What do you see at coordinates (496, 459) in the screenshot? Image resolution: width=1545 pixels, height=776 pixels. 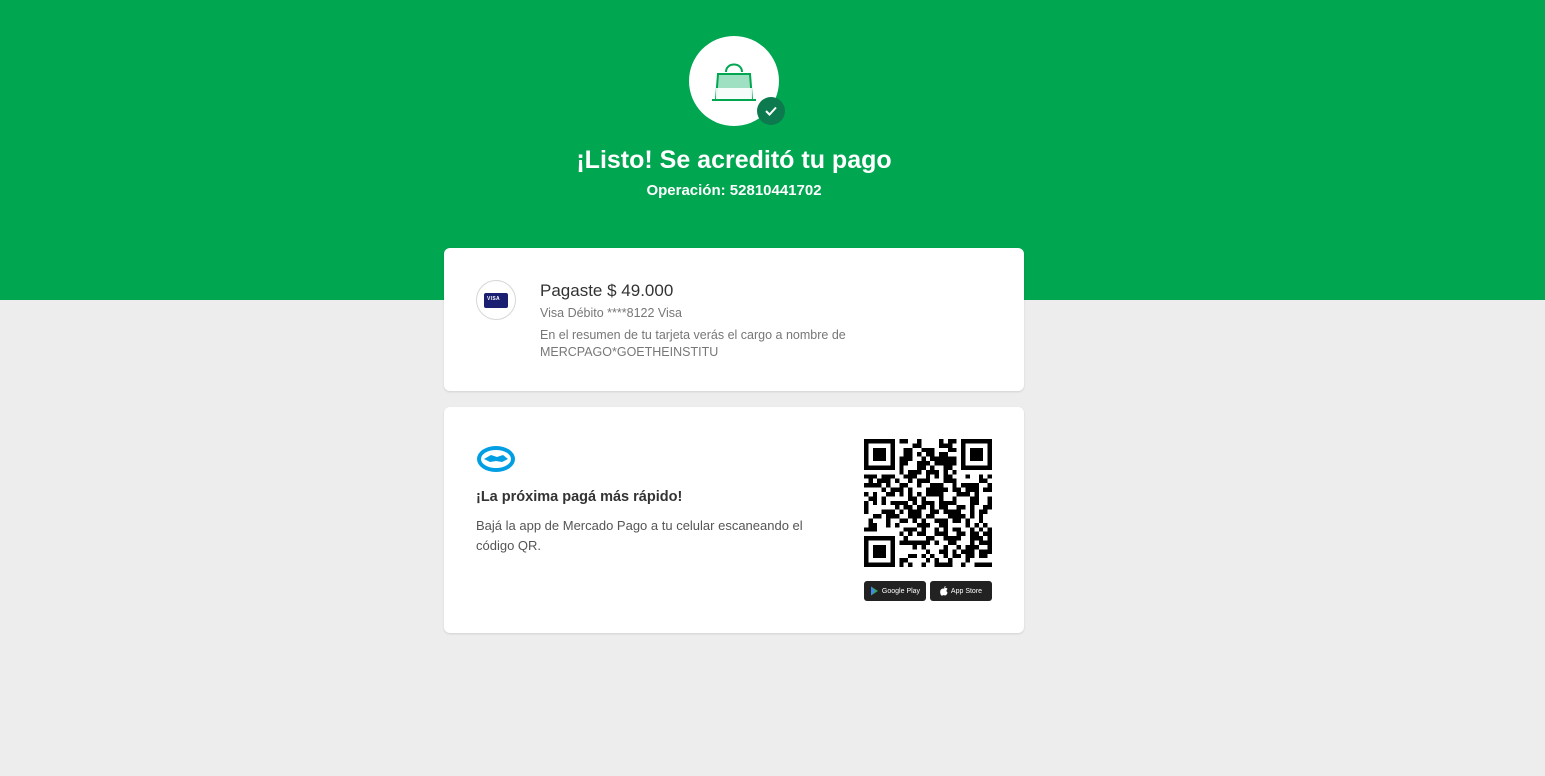 I see `mercado-pago-logo-icon` at bounding box center [496, 459].